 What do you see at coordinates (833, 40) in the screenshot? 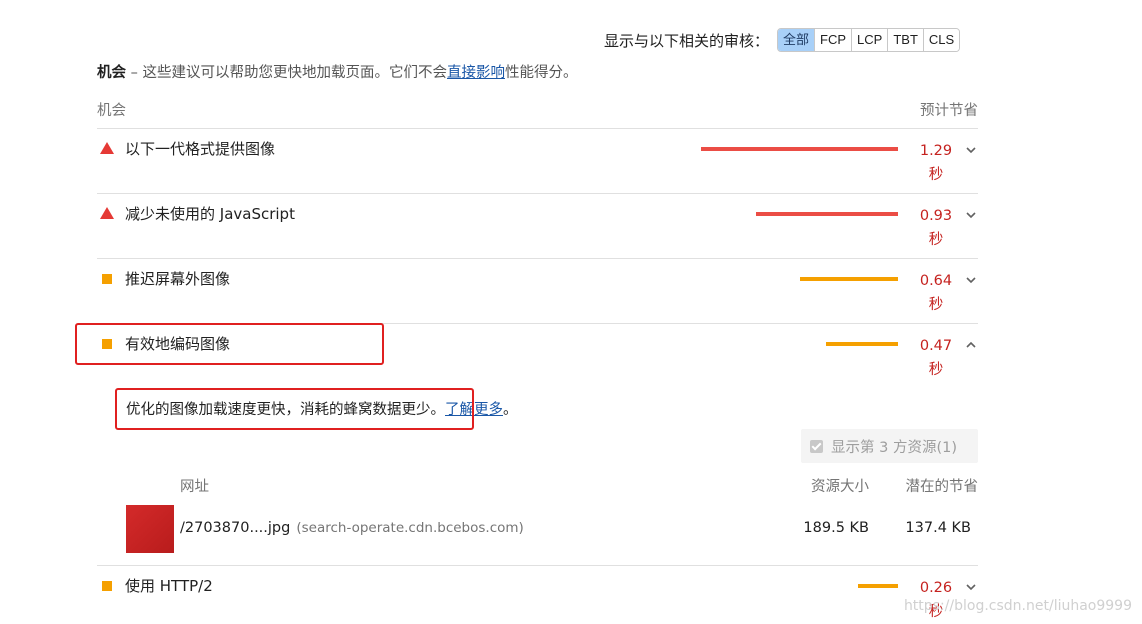
I see `filter-fcp-button: FCP` at bounding box center [833, 40].